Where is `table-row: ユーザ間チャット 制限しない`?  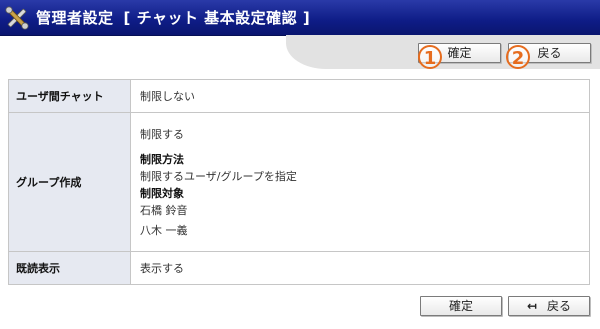 table-row: ユーザ間チャット 制限しない is located at coordinates (299, 96).